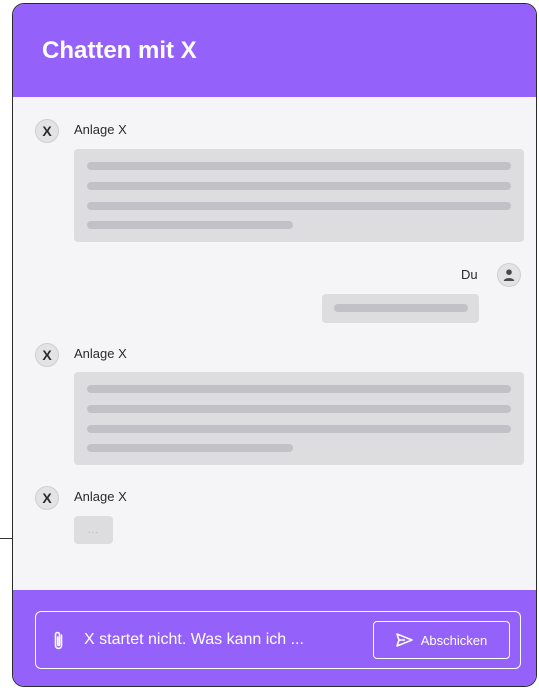  Describe the element at coordinates (404, 640) in the screenshot. I see `send-icon` at that location.